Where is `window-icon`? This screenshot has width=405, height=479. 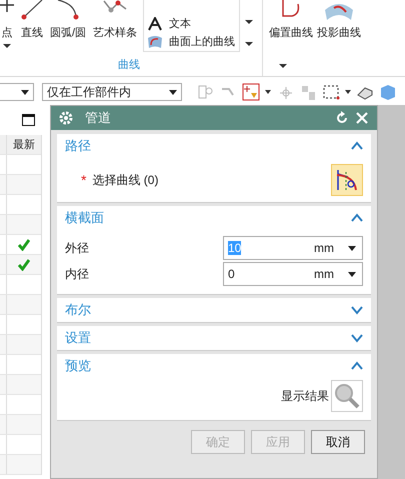
window-icon is located at coordinates (28, 120).